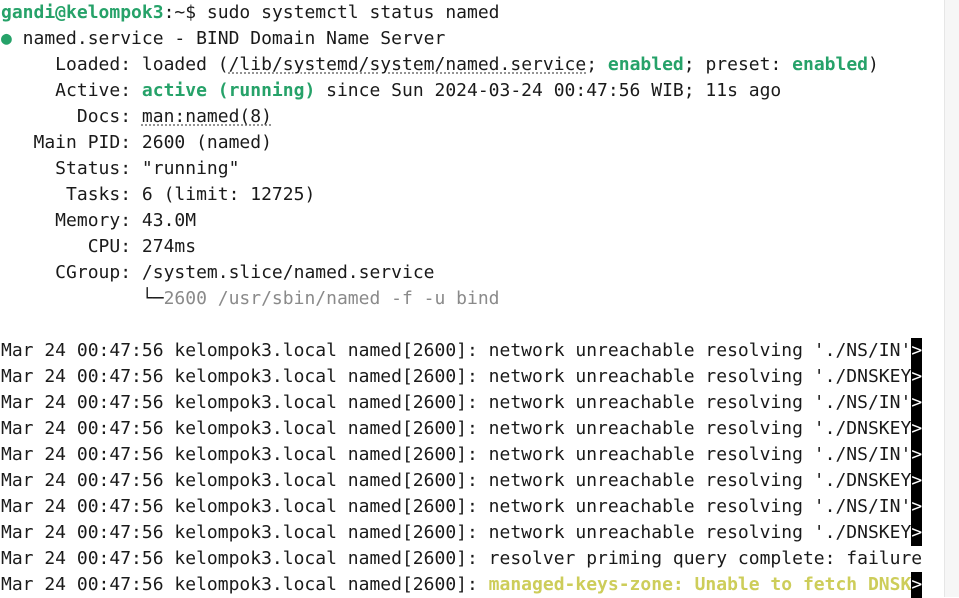 The image size is (959, 598). What do you see at coordinates (71, 168) in the screenshot?
I see `status-label: Status:` at bounding box center [71, 168].